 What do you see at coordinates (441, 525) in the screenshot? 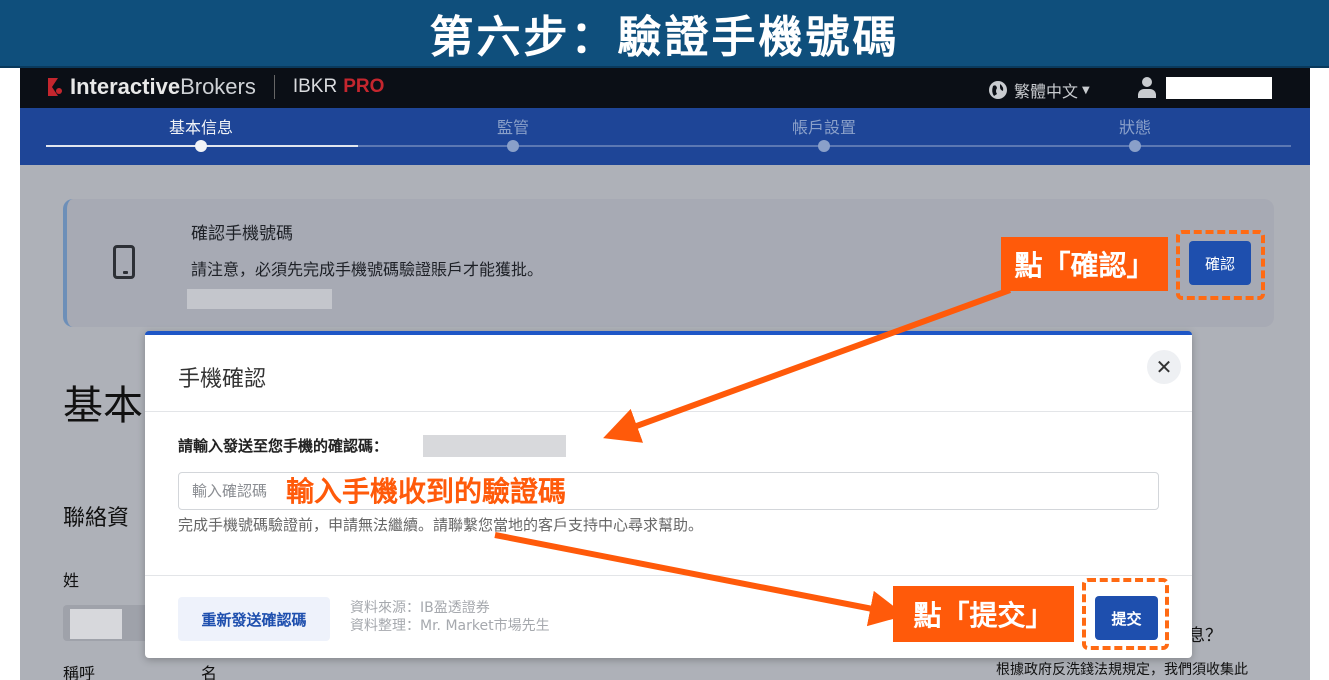
I see `helper-text: 完成手機號碼驗證前，申請無法繼續。請聯繫您當地的客戶支持中心尋求幫助。` at bounding box center [441, 525].